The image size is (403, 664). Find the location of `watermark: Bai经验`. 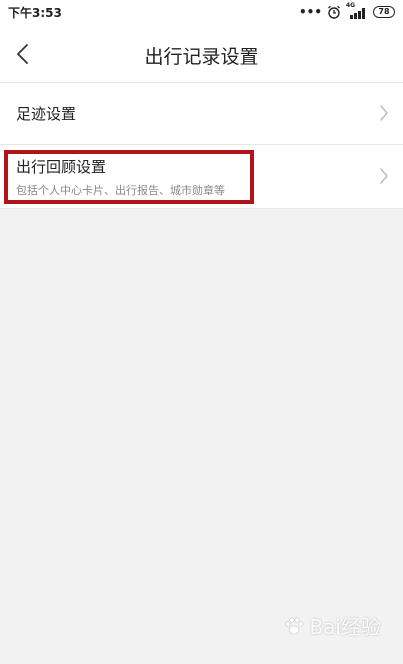

watermark: Bai经验 is located at coordinates (332, 625).